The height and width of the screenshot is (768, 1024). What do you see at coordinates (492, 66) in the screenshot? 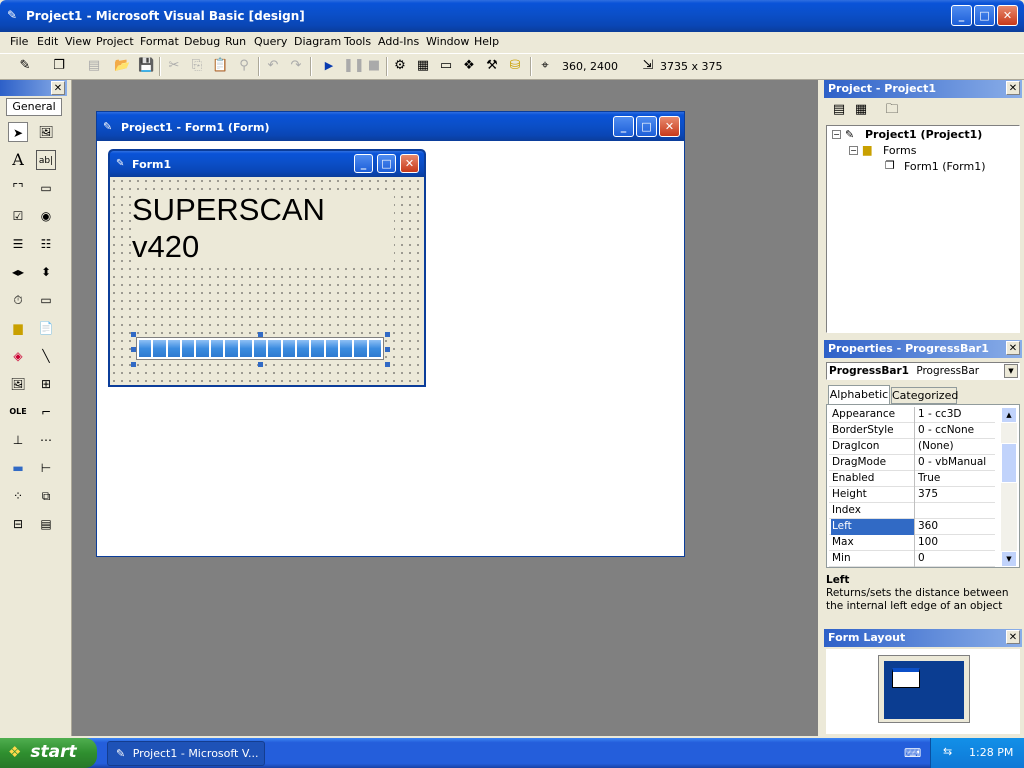
I see `toolbox-icon: ⚒` at bounding box center [492, 66].